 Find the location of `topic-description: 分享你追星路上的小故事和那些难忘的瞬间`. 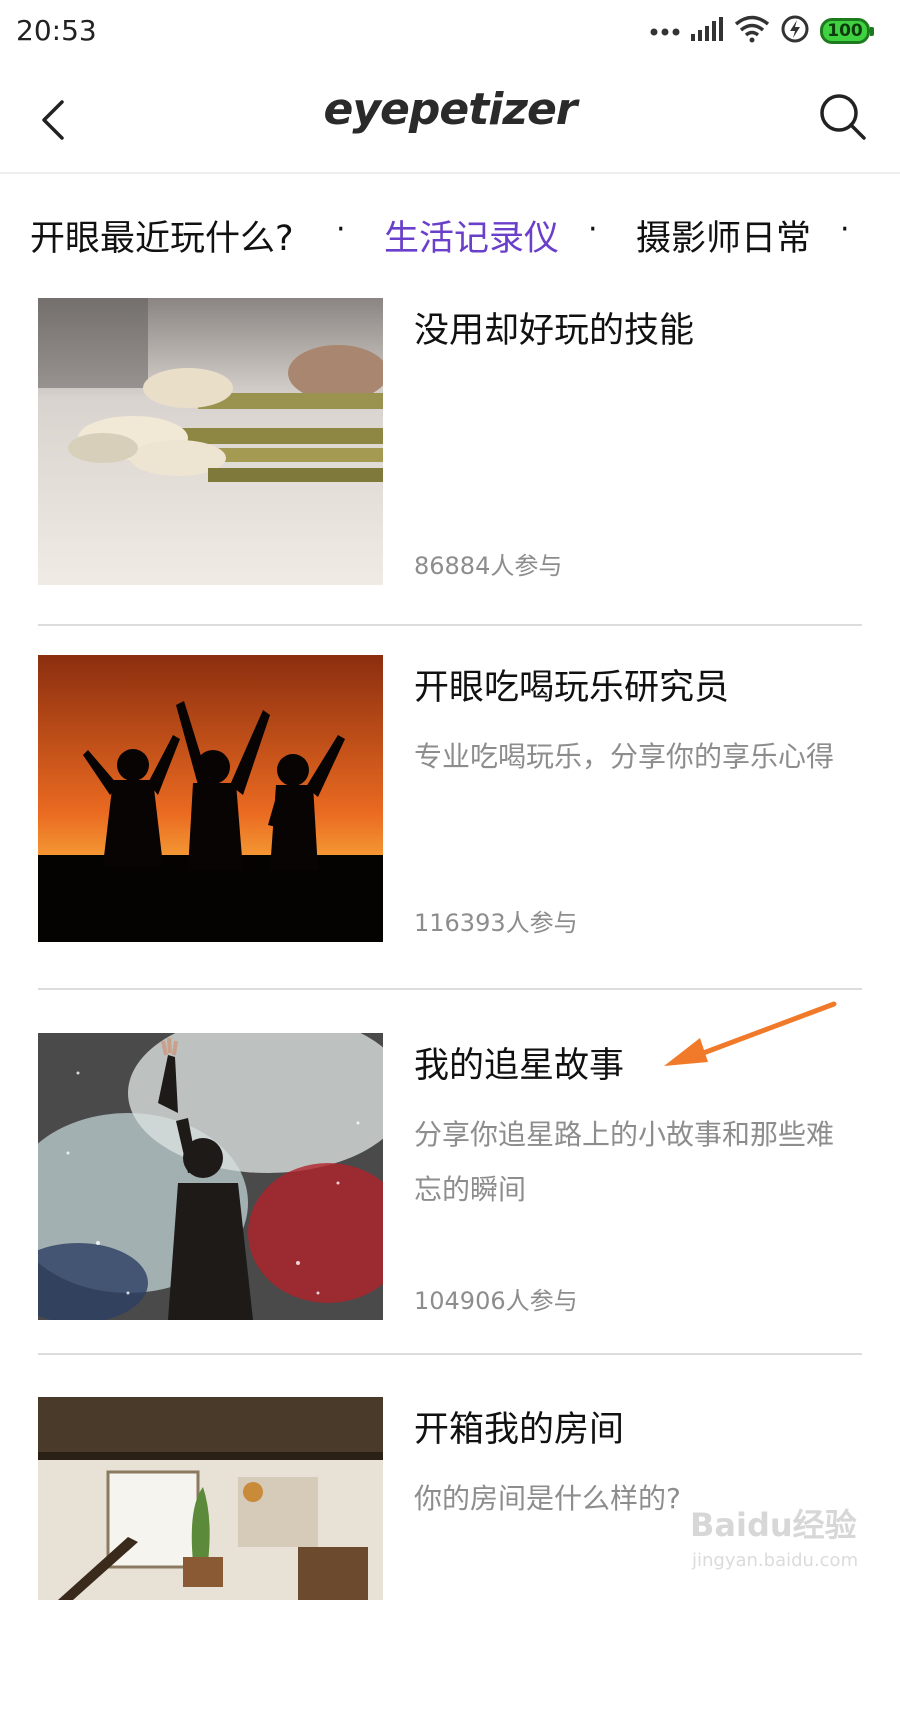

topic-description: 分享你追星路上的小故事和那些难忘的瞬间 is located at coordinates (624, 1162).